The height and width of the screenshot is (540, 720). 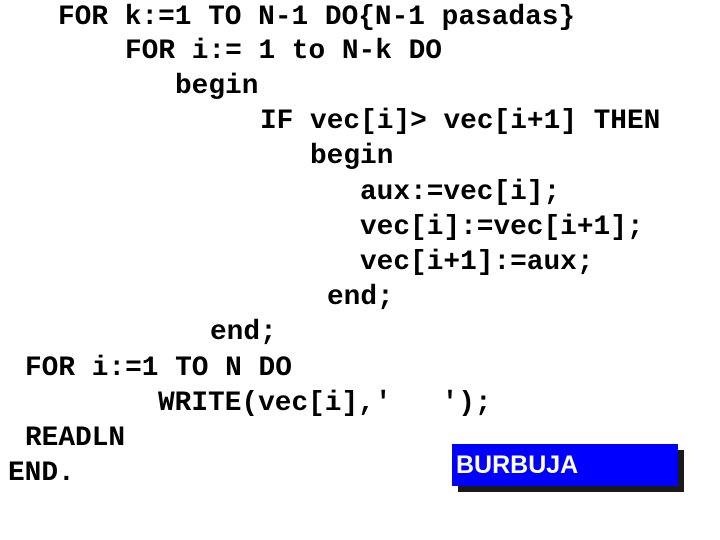 What do you see at coordinates (325, 403) in the screenshot?
I see `code-line-write: WRITE(vec[i],' ');` at bounding box center [325, 403].